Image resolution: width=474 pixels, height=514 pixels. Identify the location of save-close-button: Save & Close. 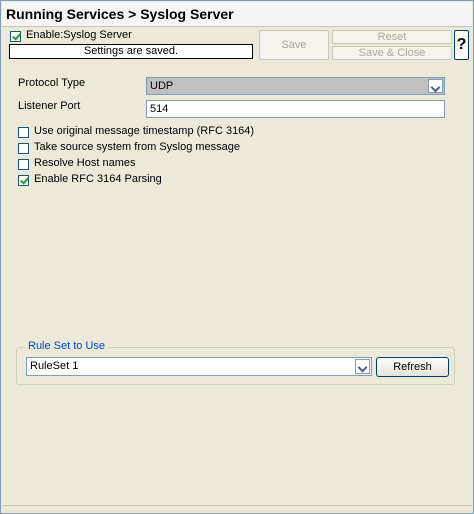
(392, 53).